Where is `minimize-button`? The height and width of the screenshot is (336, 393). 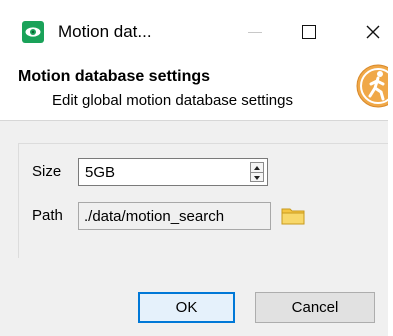 minimize-button is located at coordinates (255, 32).